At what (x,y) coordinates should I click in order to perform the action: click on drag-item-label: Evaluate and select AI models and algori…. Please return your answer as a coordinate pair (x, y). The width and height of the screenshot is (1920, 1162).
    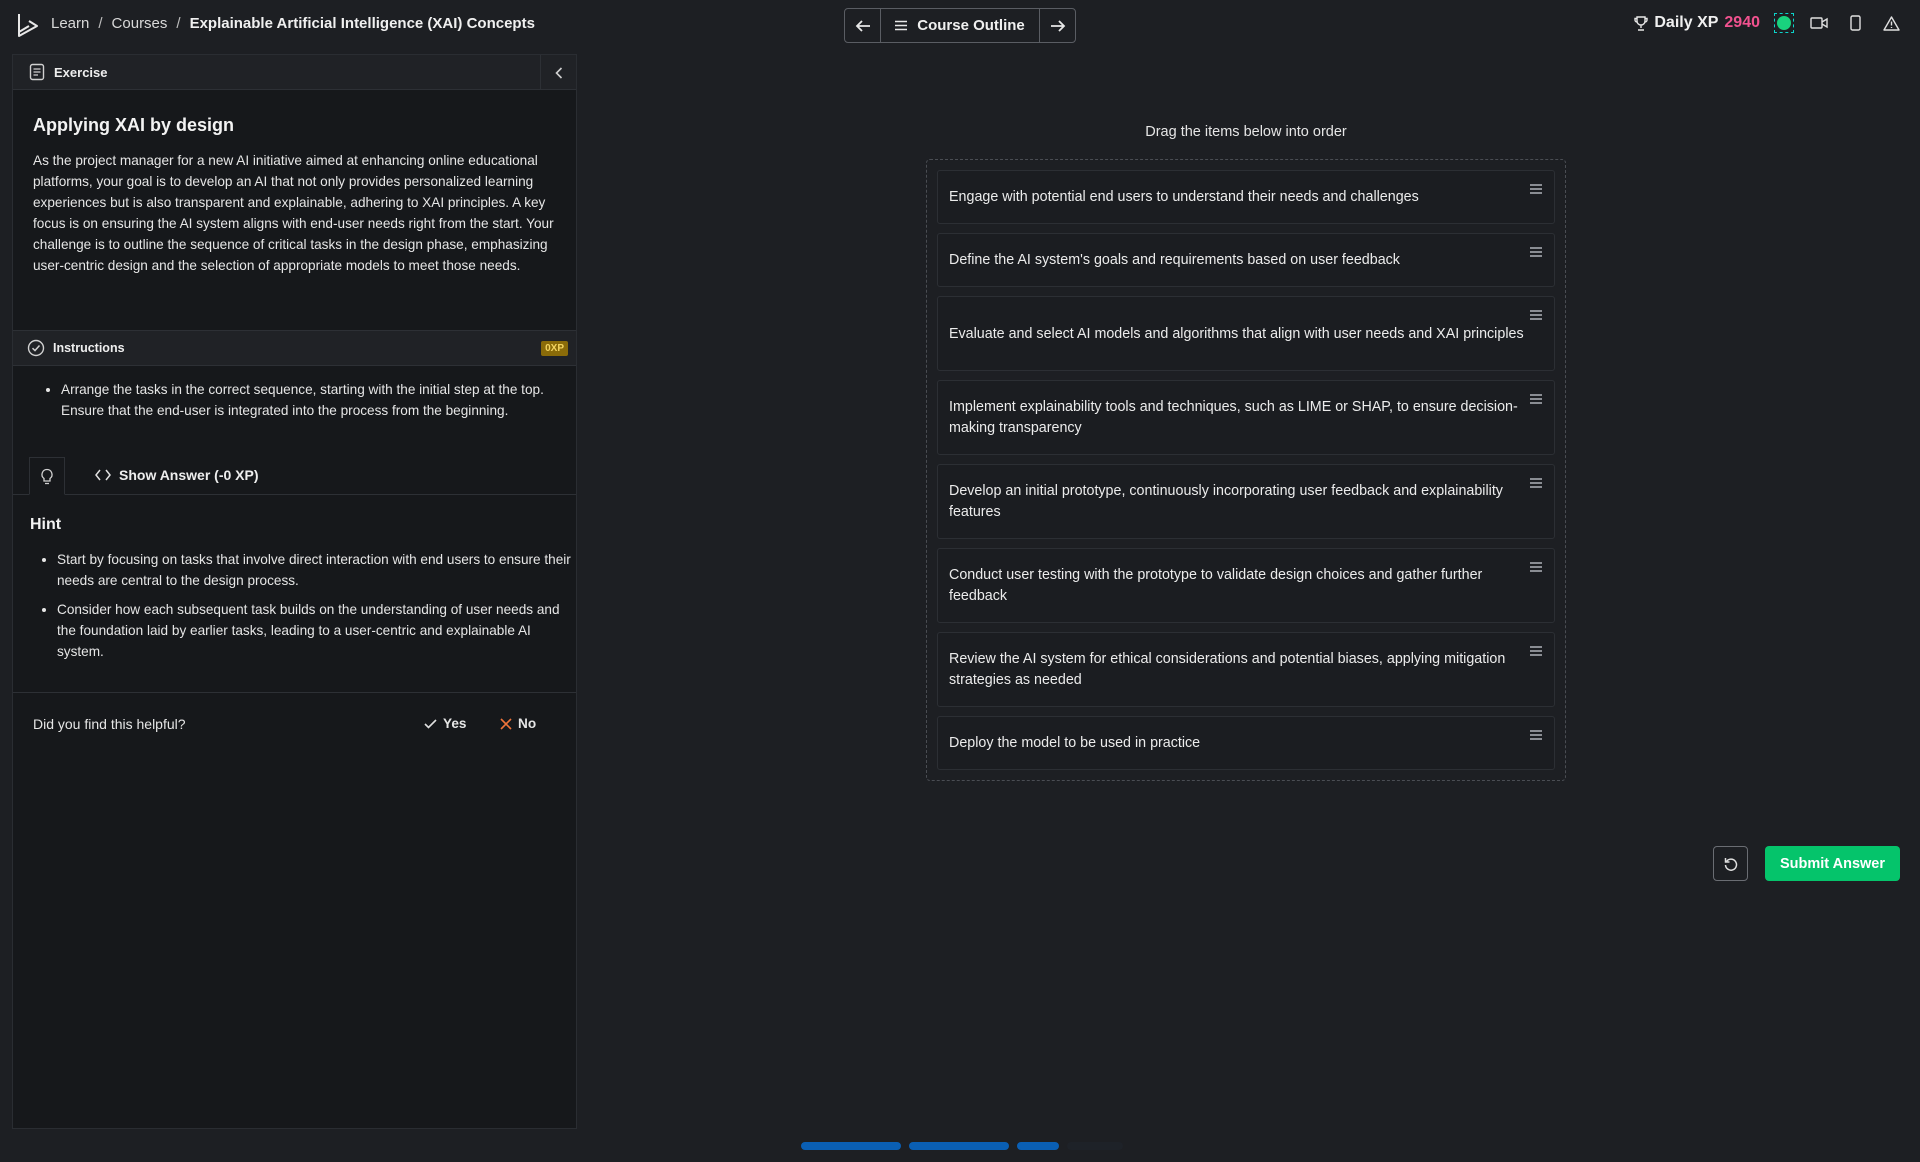
    Looking at the image, I should click on (1236, 333).